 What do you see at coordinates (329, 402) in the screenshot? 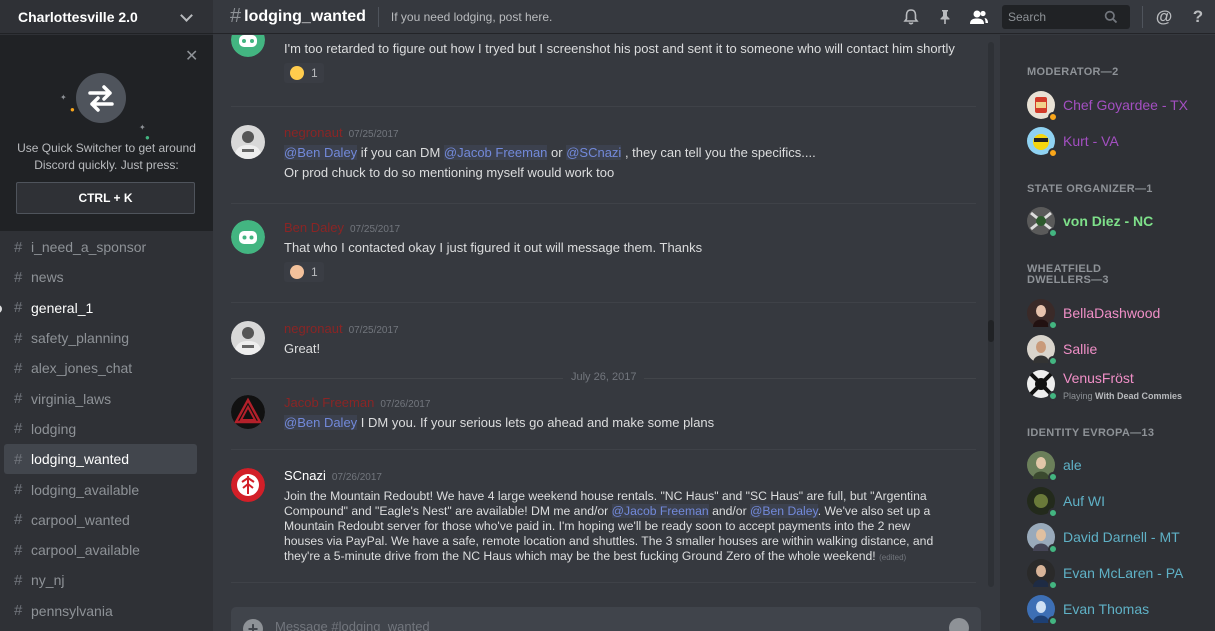
I see `author-name: Jacob Freeman` at bounding box center [329, 402].